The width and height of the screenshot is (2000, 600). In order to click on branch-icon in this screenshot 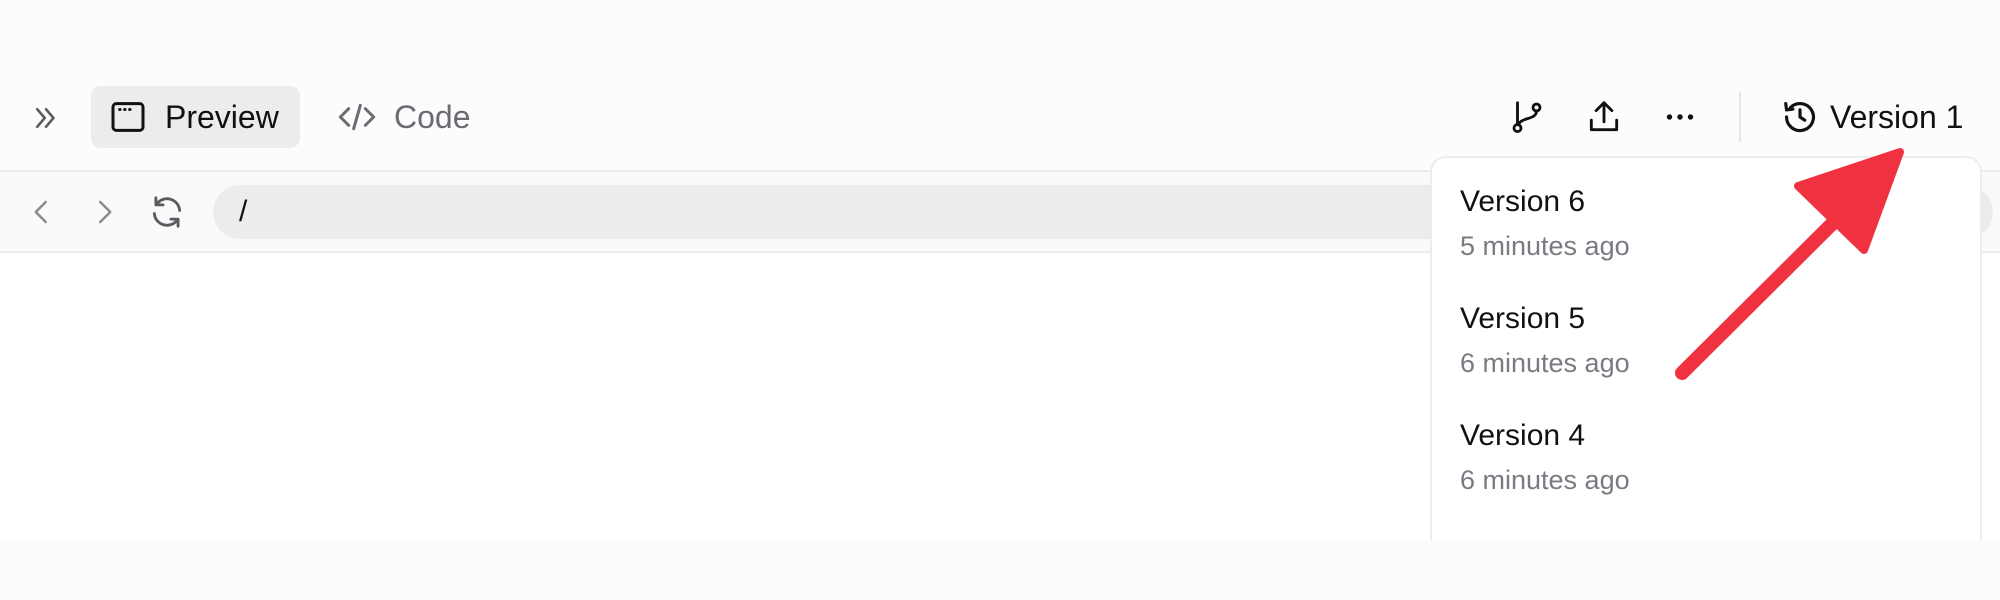, I will do `click(1527, 117)`.